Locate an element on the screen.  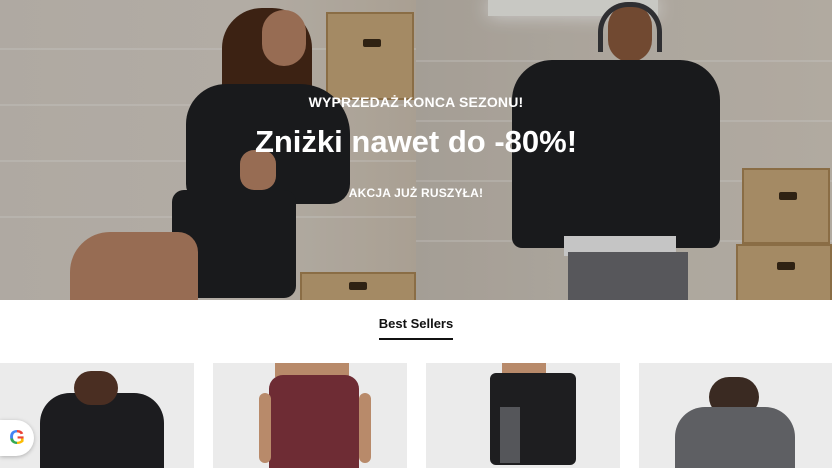
hero-title: Zniżki nawet do -80%! is located at coordinates (416, 141).